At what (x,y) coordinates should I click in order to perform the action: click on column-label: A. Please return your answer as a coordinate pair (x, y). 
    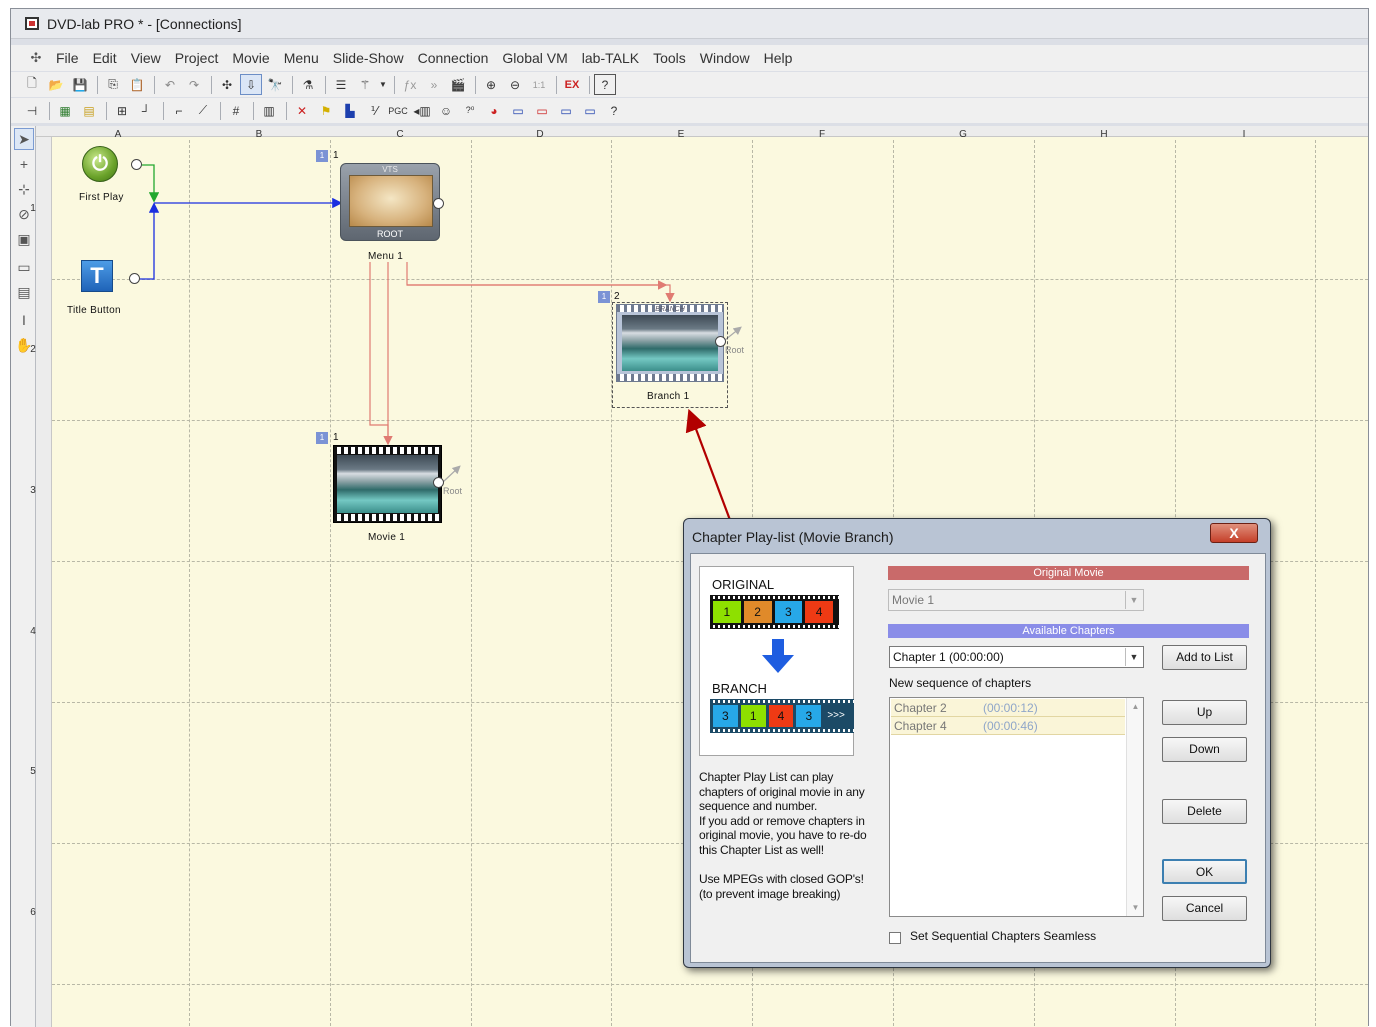
    Looking at the image, I should click on (118, 134).